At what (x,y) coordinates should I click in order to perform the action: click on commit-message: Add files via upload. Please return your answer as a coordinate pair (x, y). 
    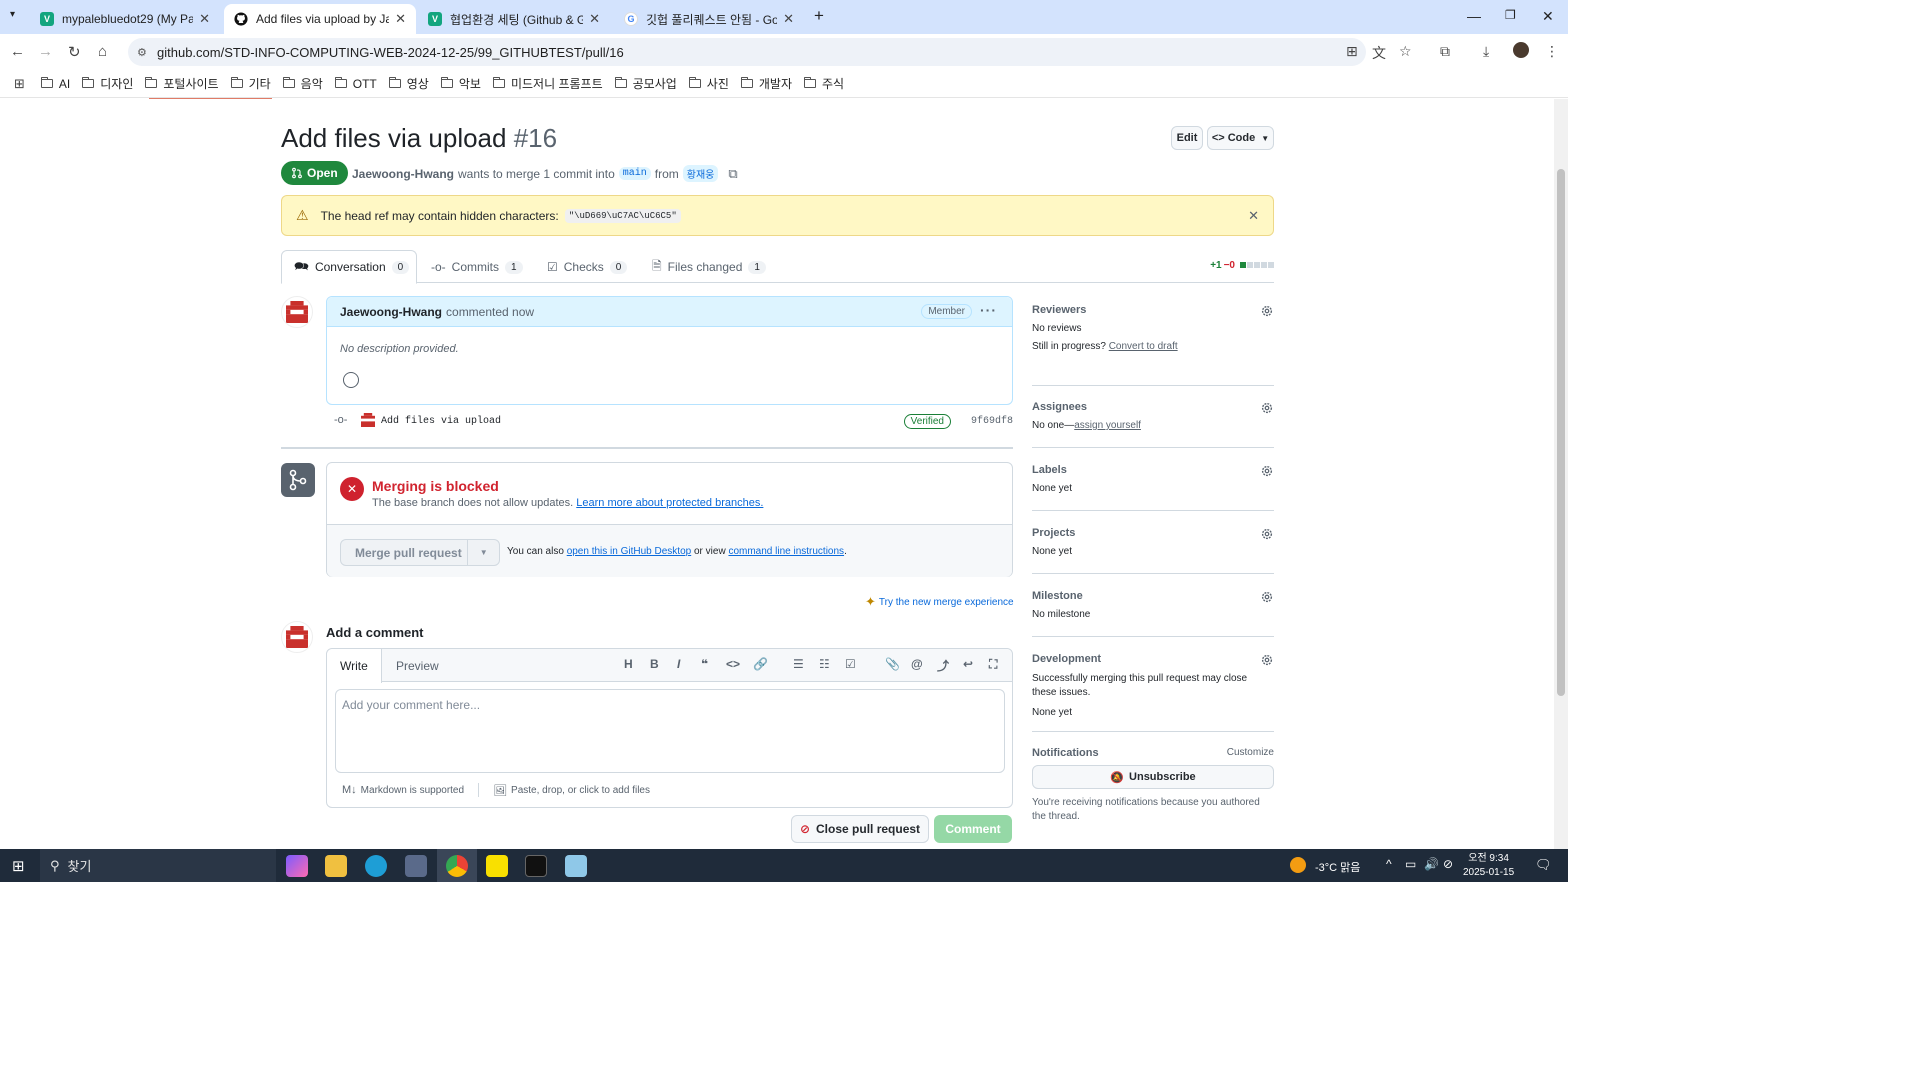
    Looking at the image, I should click on (441, 421).